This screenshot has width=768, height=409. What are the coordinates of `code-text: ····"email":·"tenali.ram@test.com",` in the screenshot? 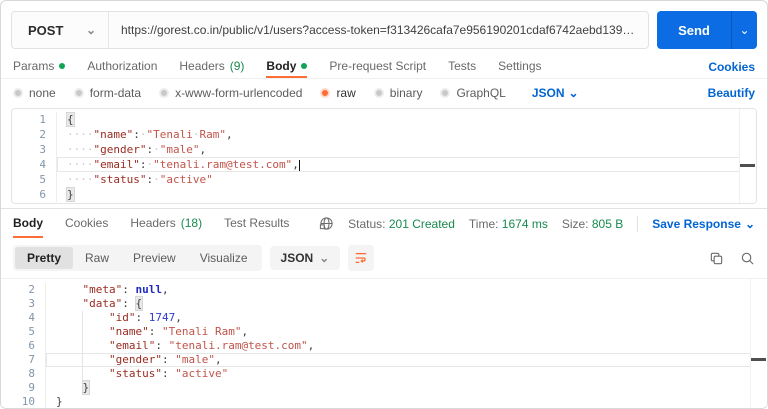 It's located at (406, 164).